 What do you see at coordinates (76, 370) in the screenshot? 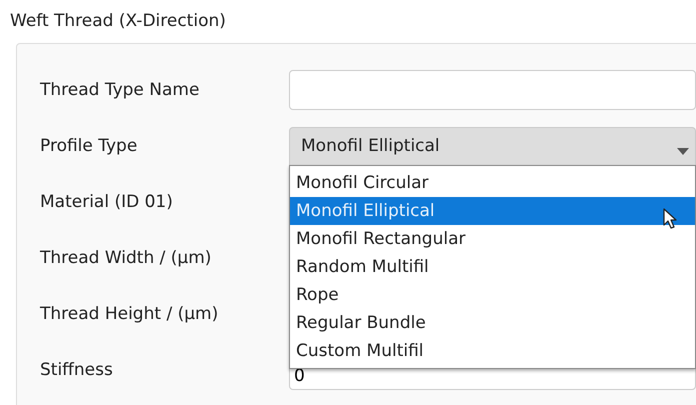
I see `field-label: Stiffness` at bounding box center [76, 370].